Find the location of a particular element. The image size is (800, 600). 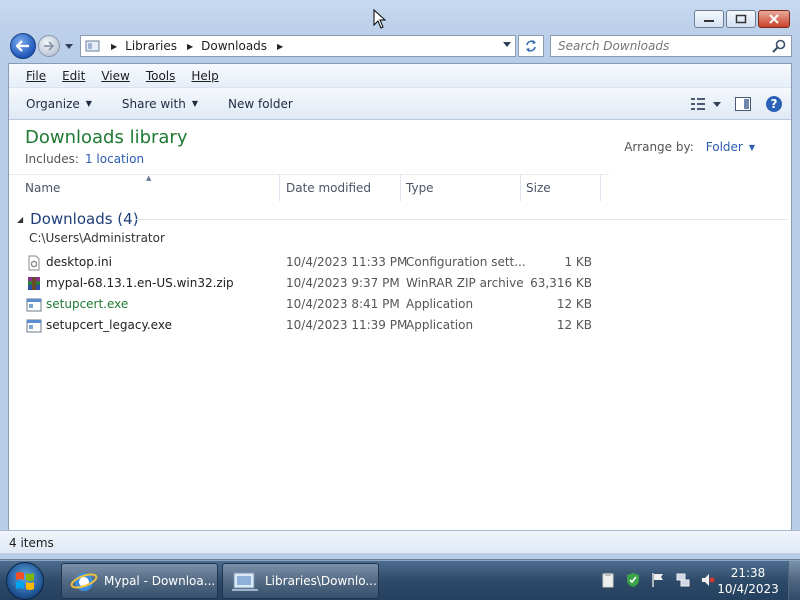

forward-arrow-icon is located at coordinates (49, 46).